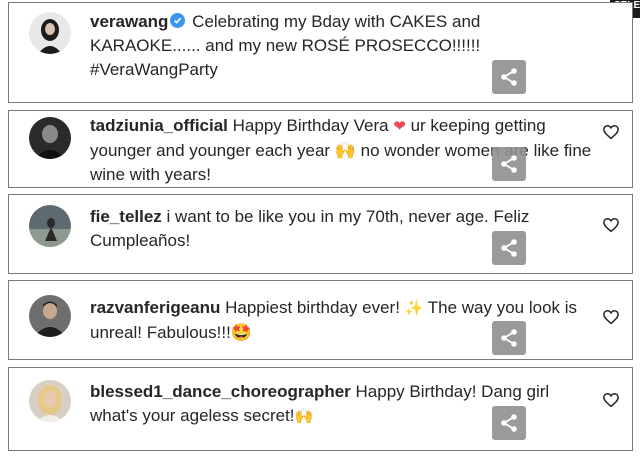 This screenshot has height=456, width=640. I want to click on red-heart-emoji: ❤, so click(399, 126).